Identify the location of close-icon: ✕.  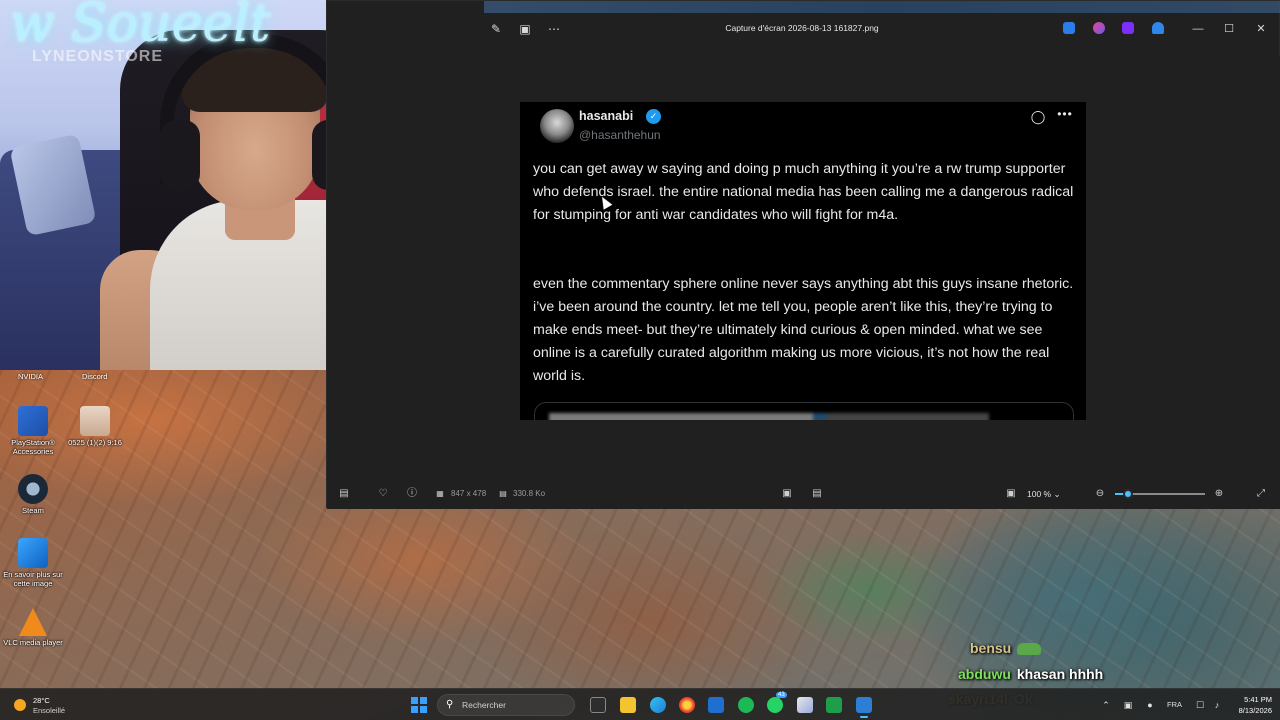
(1261, 29).